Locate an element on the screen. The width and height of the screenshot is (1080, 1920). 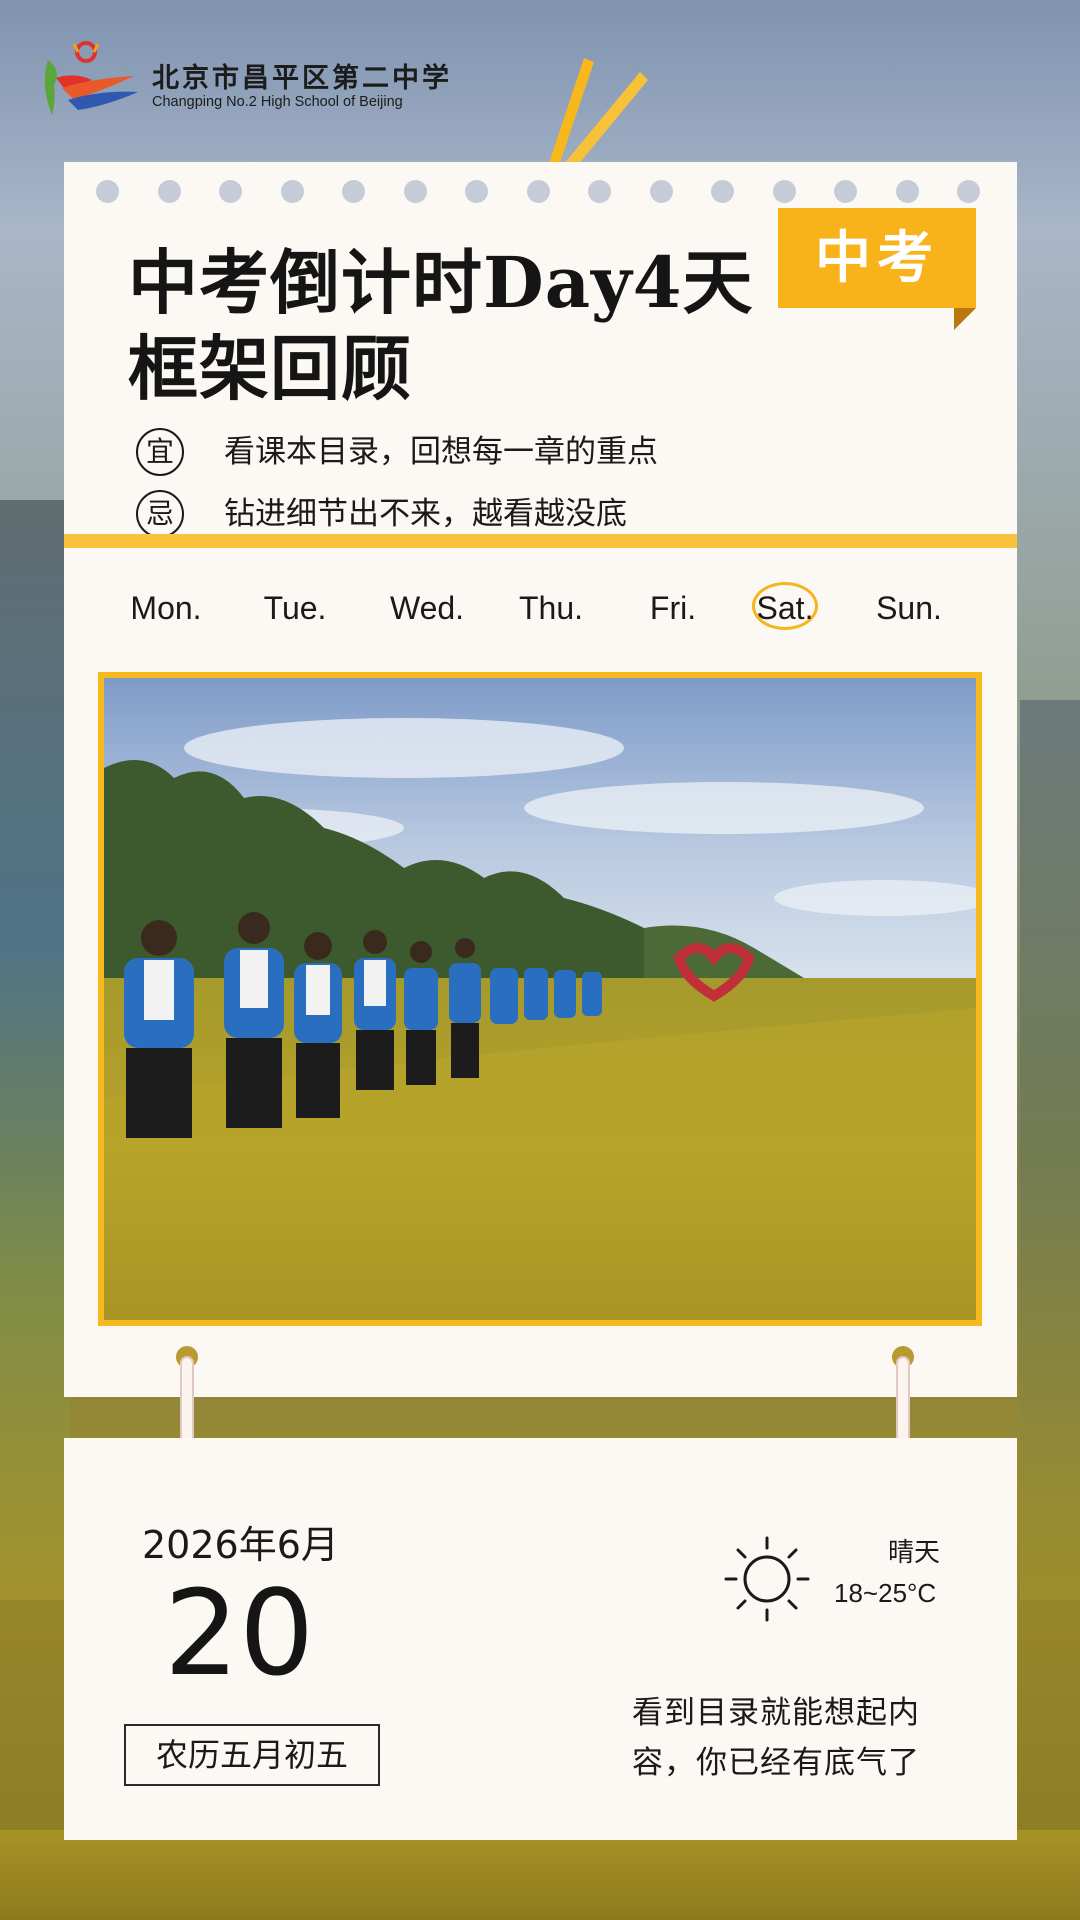
school-logo-icon is located at coordinates (91, 78).